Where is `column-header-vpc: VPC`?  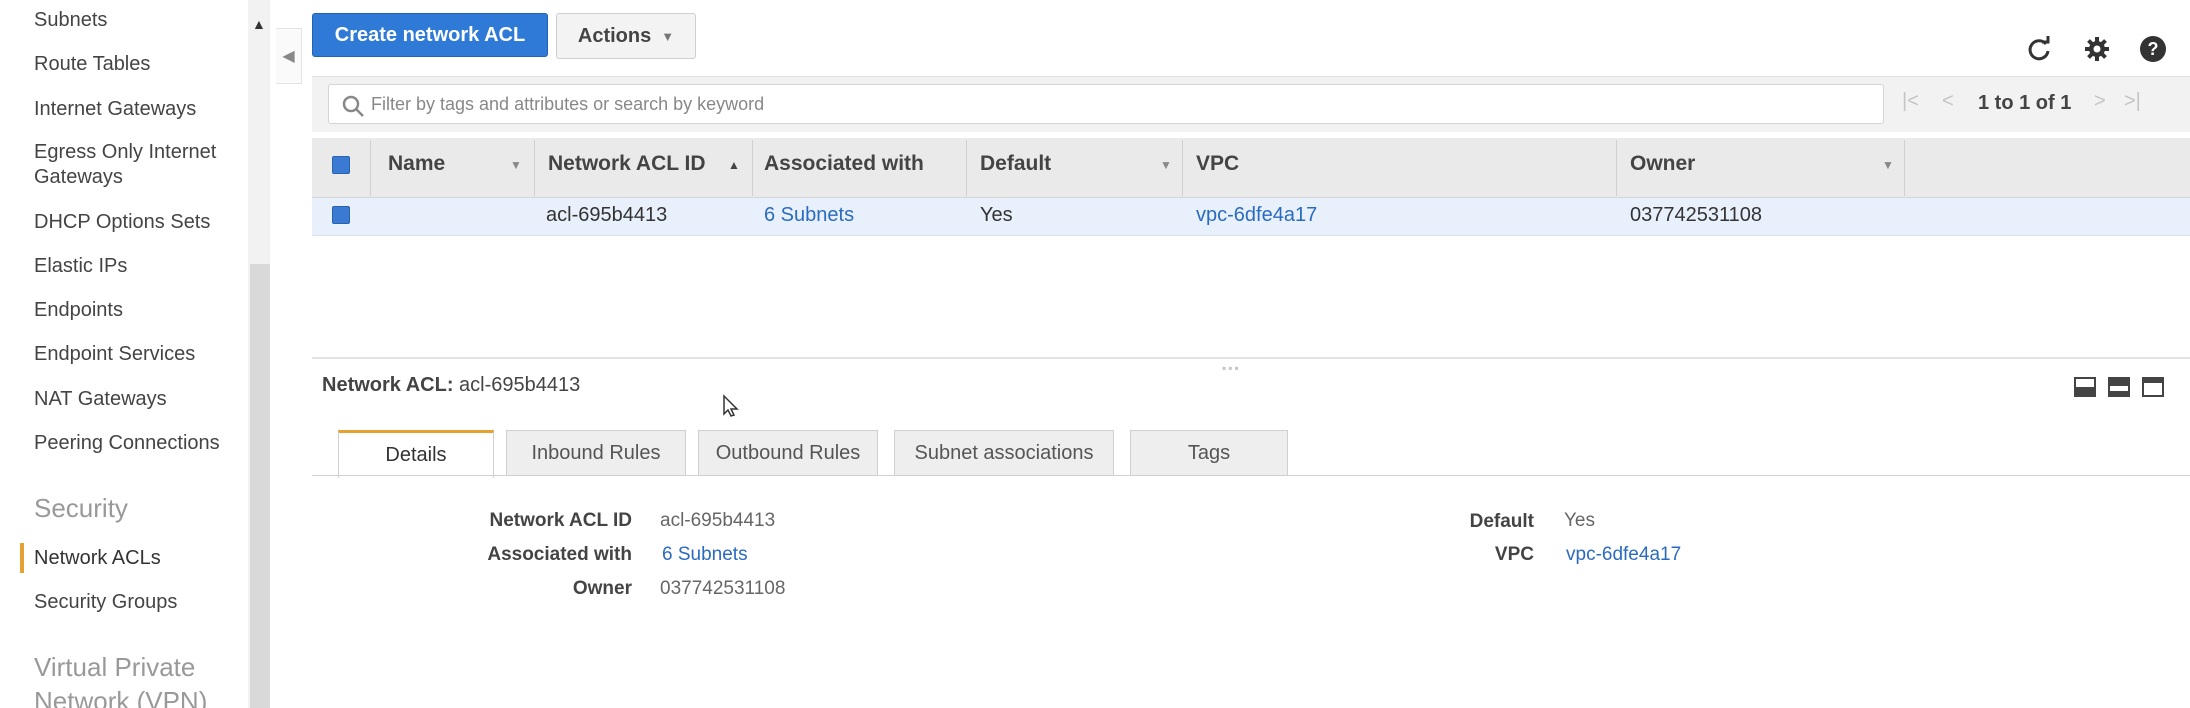
column-header-vpc: VPC is located at coordinates (1217, 164).